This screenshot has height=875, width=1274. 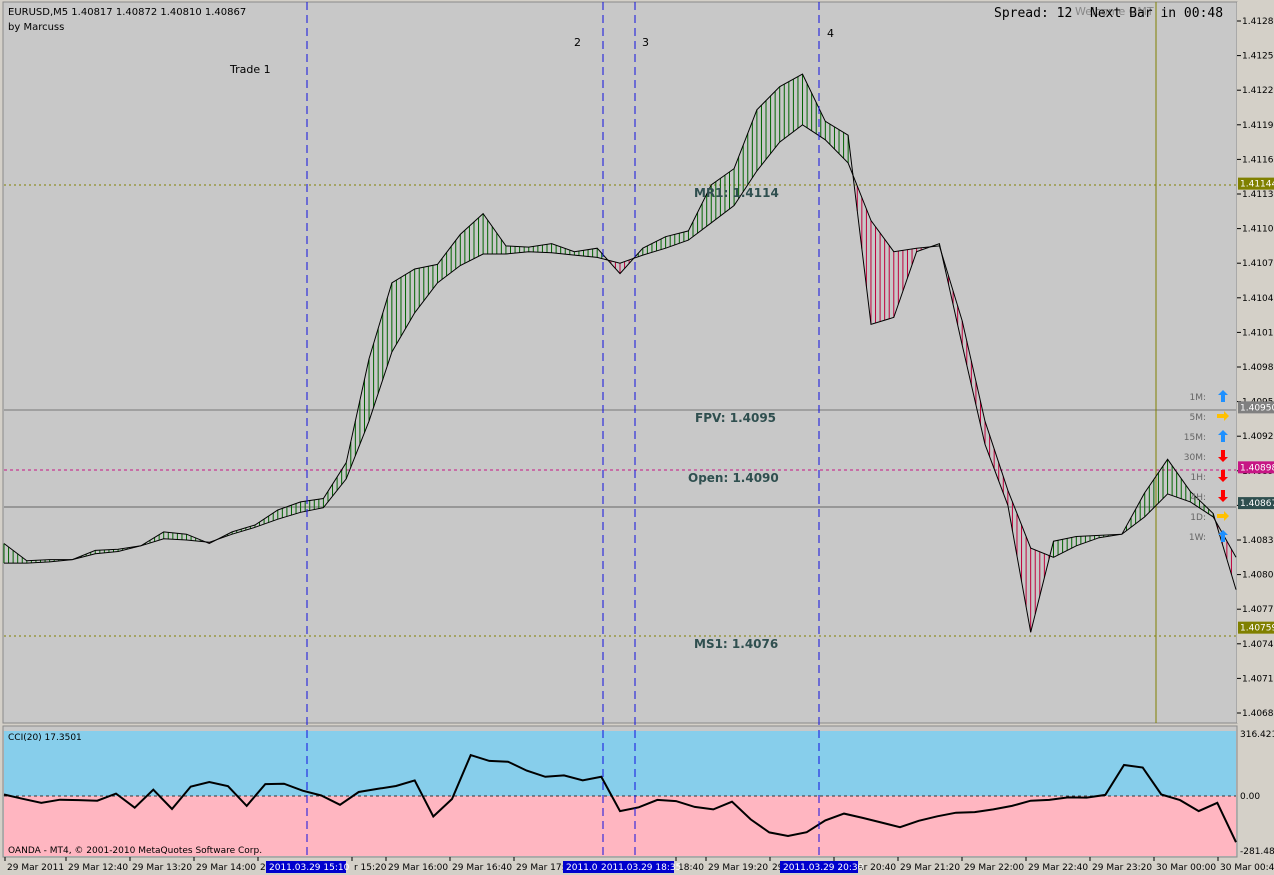 I want to click on timeframe-label: 1M:, so click(x=1197, y=398).